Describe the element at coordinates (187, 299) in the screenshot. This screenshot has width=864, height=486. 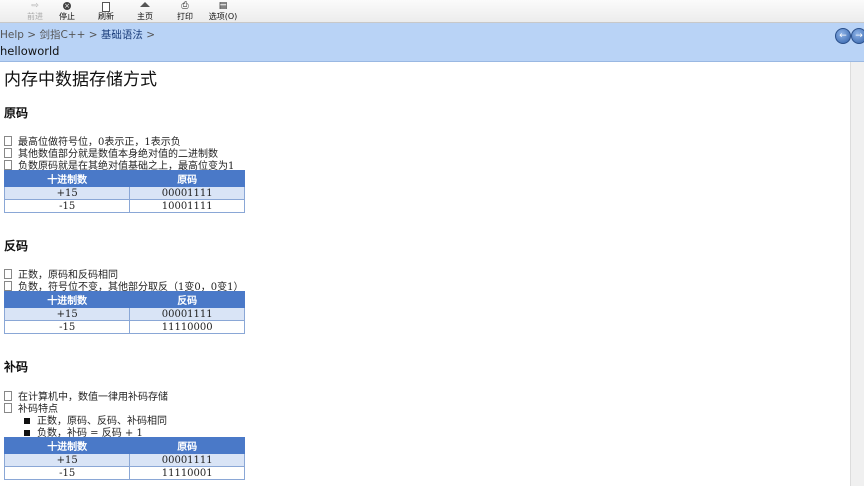
I see `table-header: 反码` at that location.